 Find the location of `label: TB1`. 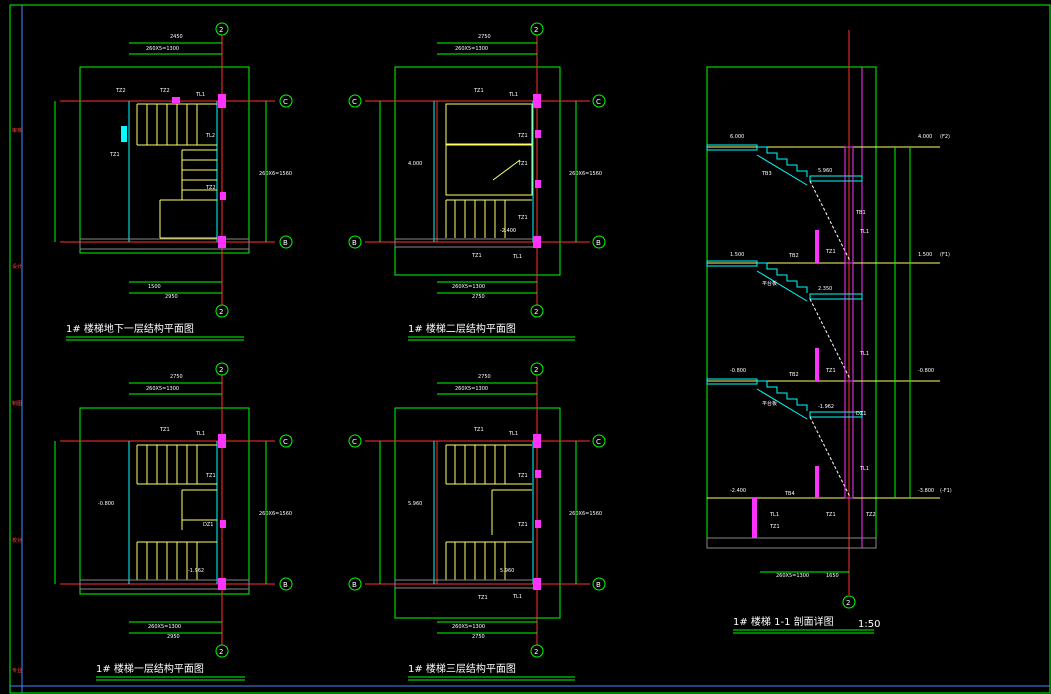

label: TB1 is located at coordinates (860, 213).